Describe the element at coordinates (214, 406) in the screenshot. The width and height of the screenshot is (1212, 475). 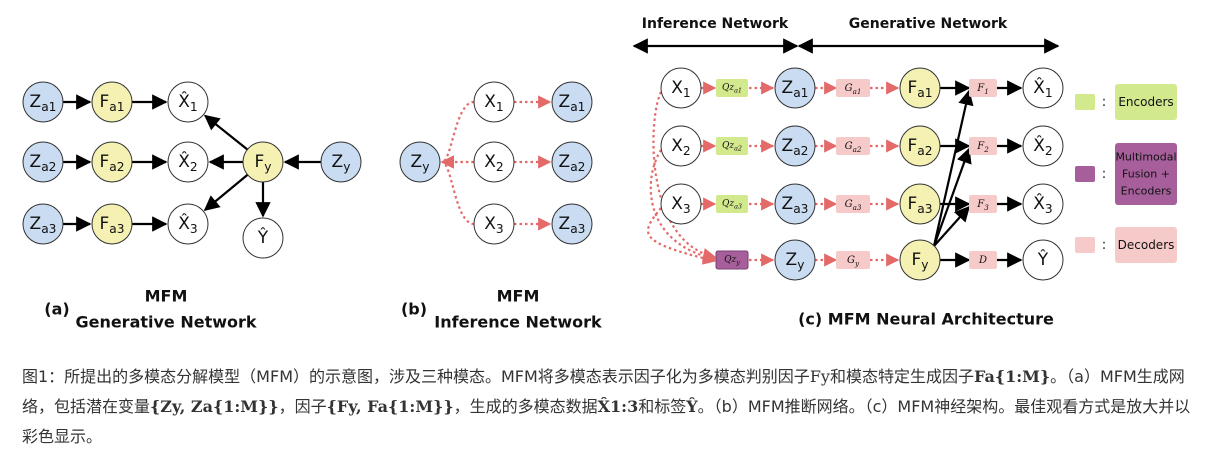
I see `caption-latent-set: {Zy, Za{1:M}}` at that location.